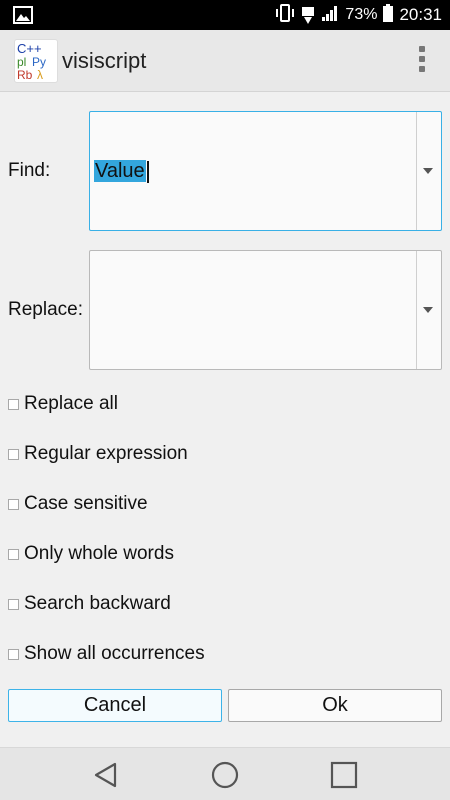 This screenshot has width=450, height=800. I want to click on option-case-sensitive: Case sensitive, so click(78, 504).